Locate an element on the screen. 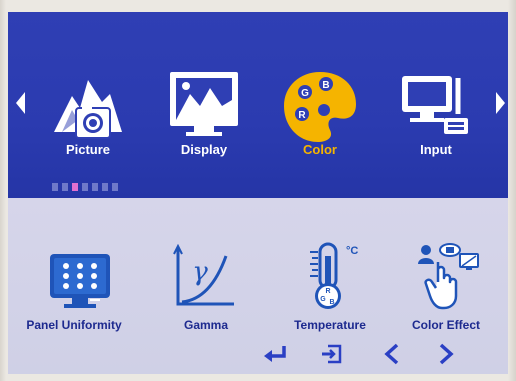 The width and height of the screenshot is (516, 381). thermometer-letter-b: B is located at coordinates (331, 302).